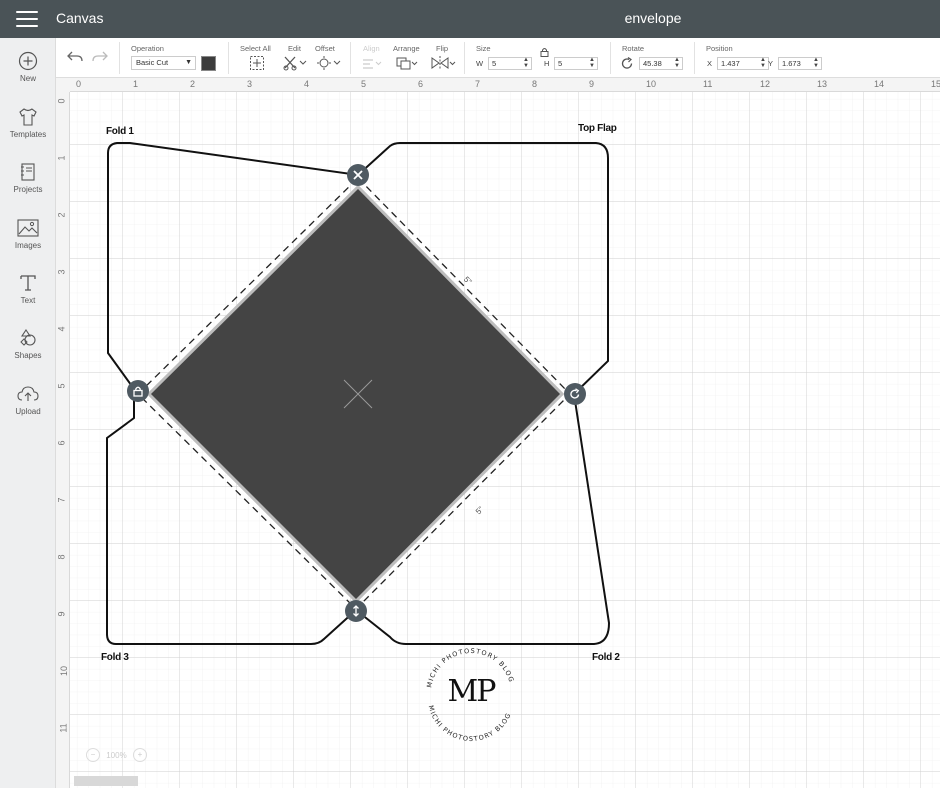  I want to click on fold-1-label: Fold 1, so click(120, 131).